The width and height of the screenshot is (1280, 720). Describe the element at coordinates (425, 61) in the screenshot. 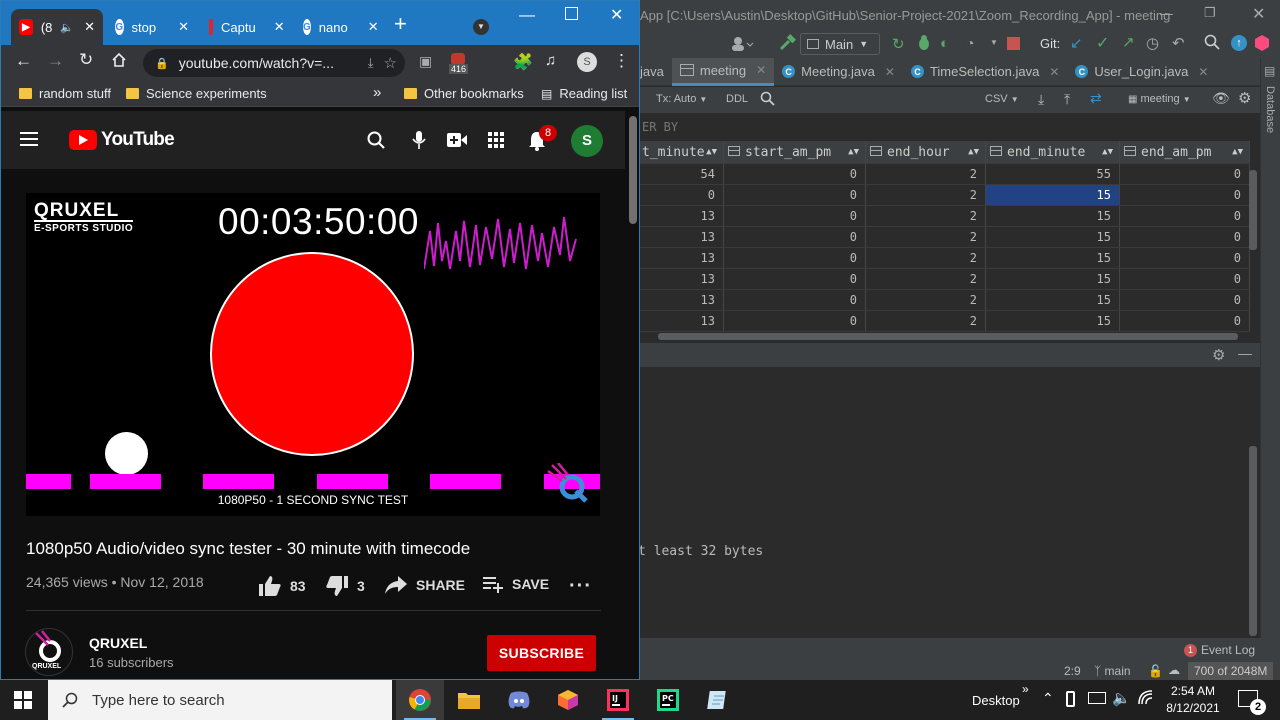

I see `chromecast-icon: ▣` at that location.